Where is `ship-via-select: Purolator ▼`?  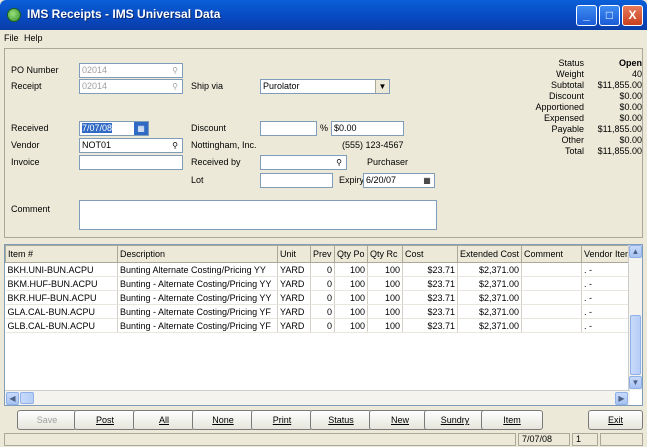
ship-via-select: Purolator ▼ is located at coordinates (325, 86).